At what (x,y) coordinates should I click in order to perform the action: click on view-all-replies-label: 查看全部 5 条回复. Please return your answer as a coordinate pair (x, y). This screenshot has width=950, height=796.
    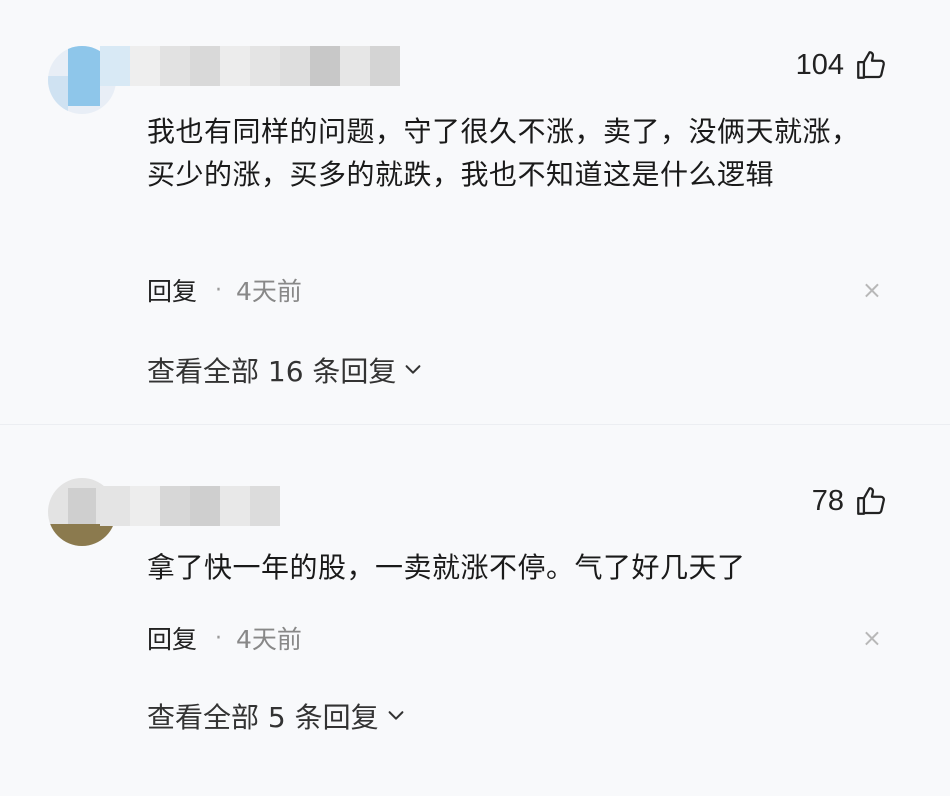
    Looking at the image, I should click on (263, 717).